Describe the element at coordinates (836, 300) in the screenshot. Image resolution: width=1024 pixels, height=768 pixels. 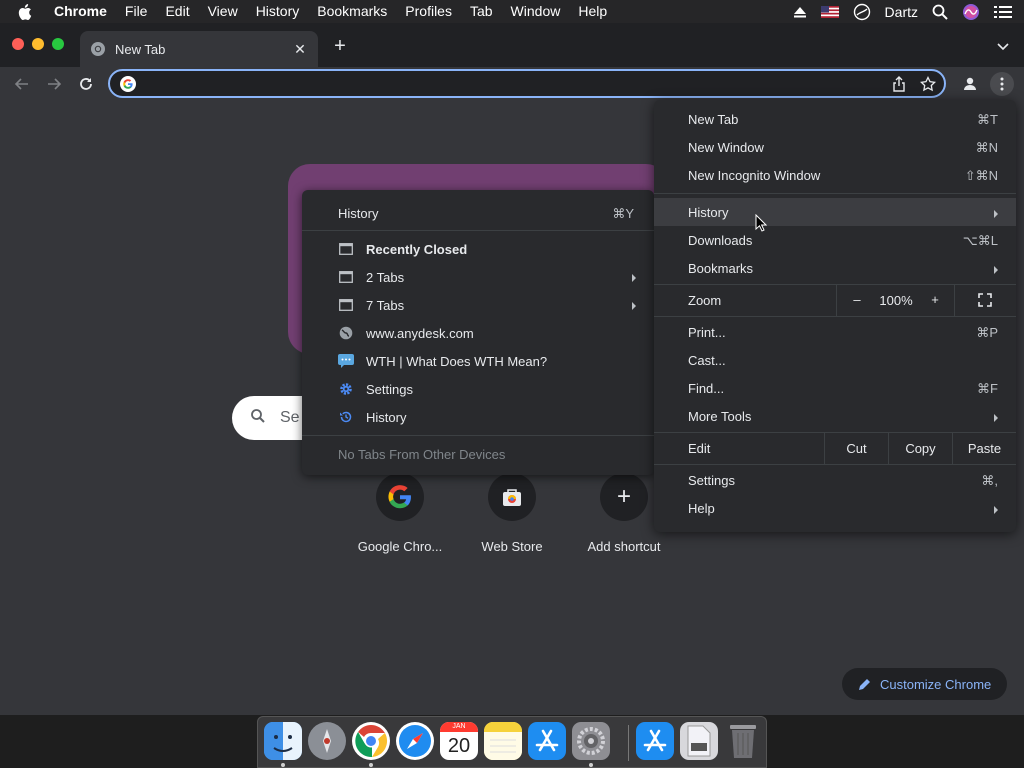
I see `zoom-divider` at that location.